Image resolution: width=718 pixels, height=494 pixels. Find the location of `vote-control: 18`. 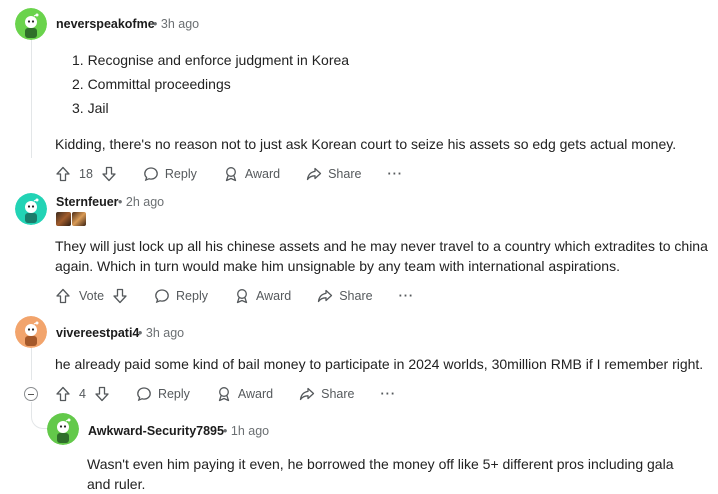

vote-control: 18 is located at coordinates (86, 174).